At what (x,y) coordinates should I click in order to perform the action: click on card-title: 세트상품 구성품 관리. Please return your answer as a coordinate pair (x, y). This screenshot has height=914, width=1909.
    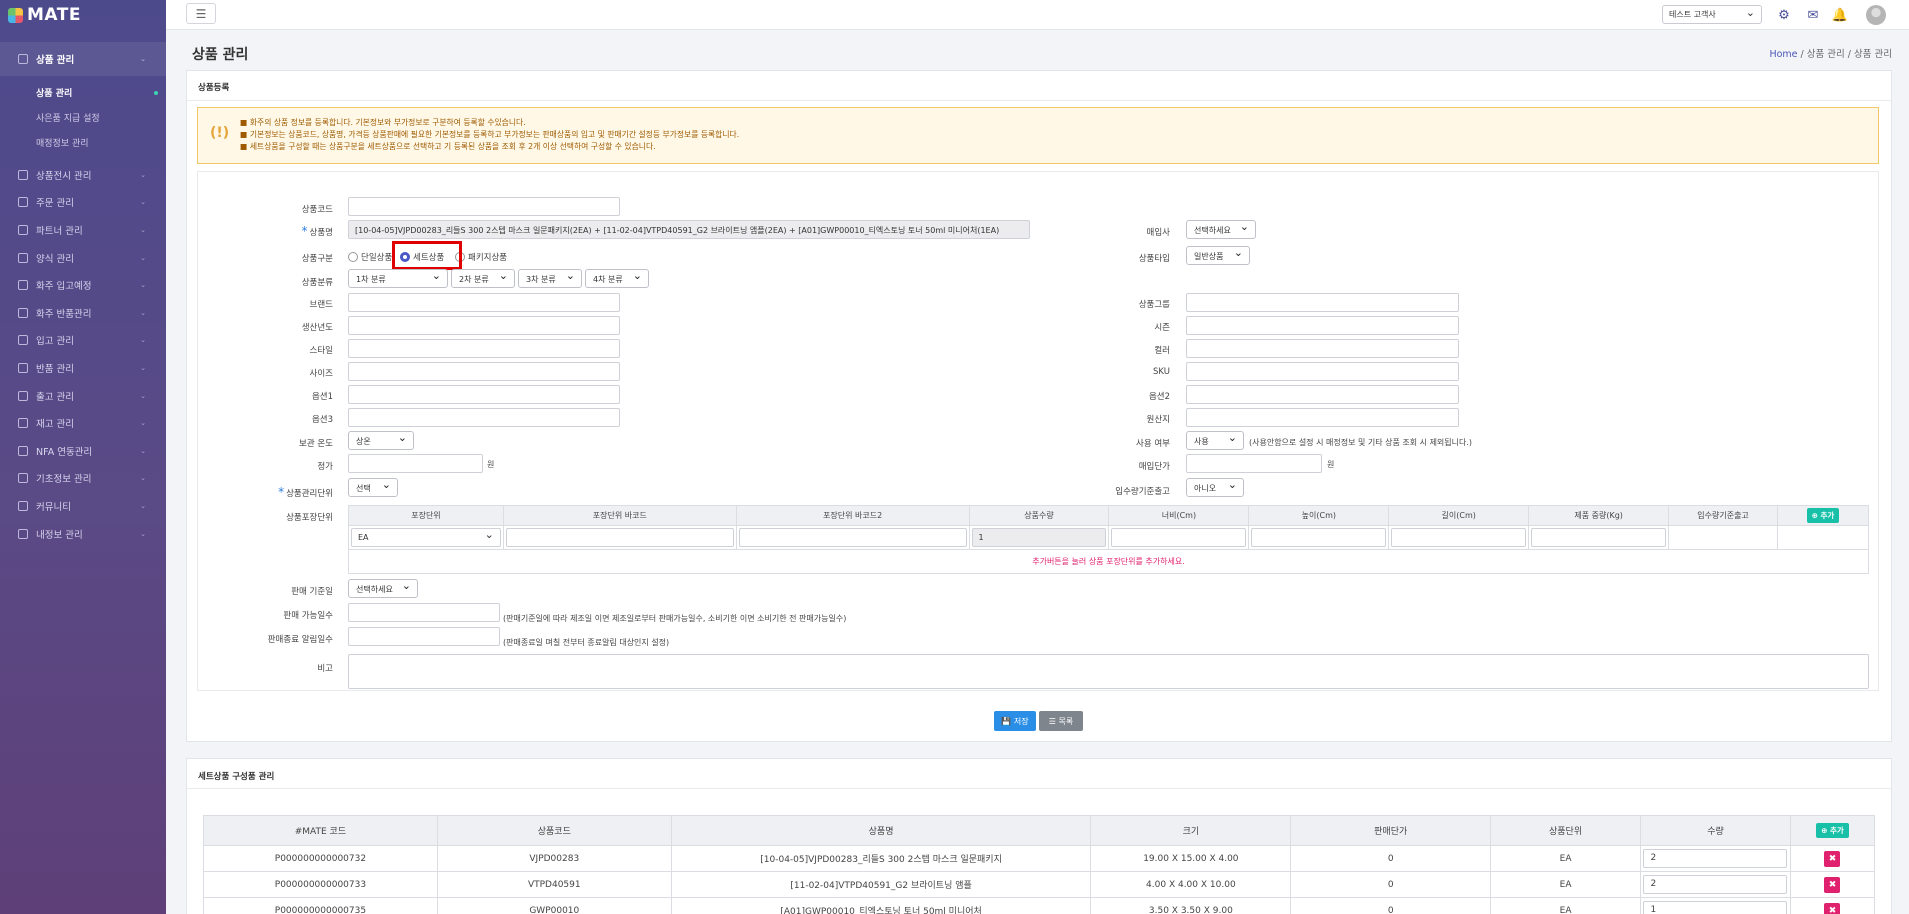
    Looking at the image, I should click on (1039, 774).